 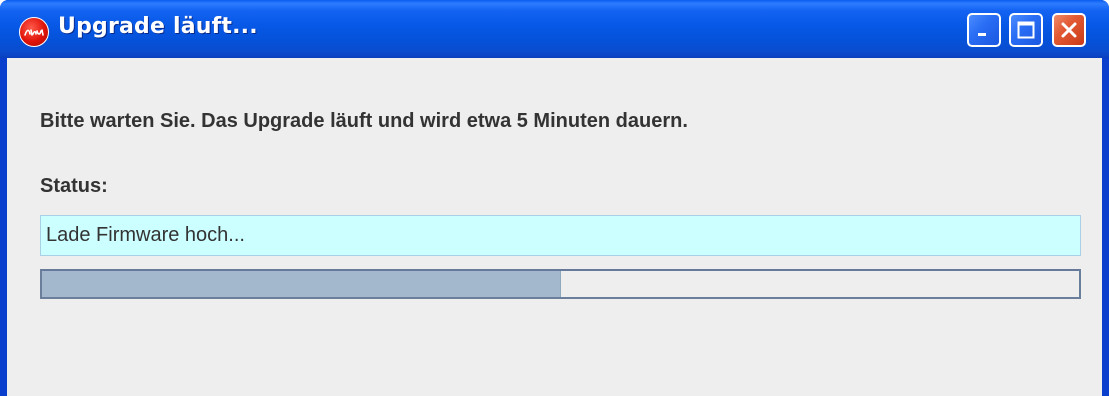 I want to click on progress-bar, so click(x=560, y=284).